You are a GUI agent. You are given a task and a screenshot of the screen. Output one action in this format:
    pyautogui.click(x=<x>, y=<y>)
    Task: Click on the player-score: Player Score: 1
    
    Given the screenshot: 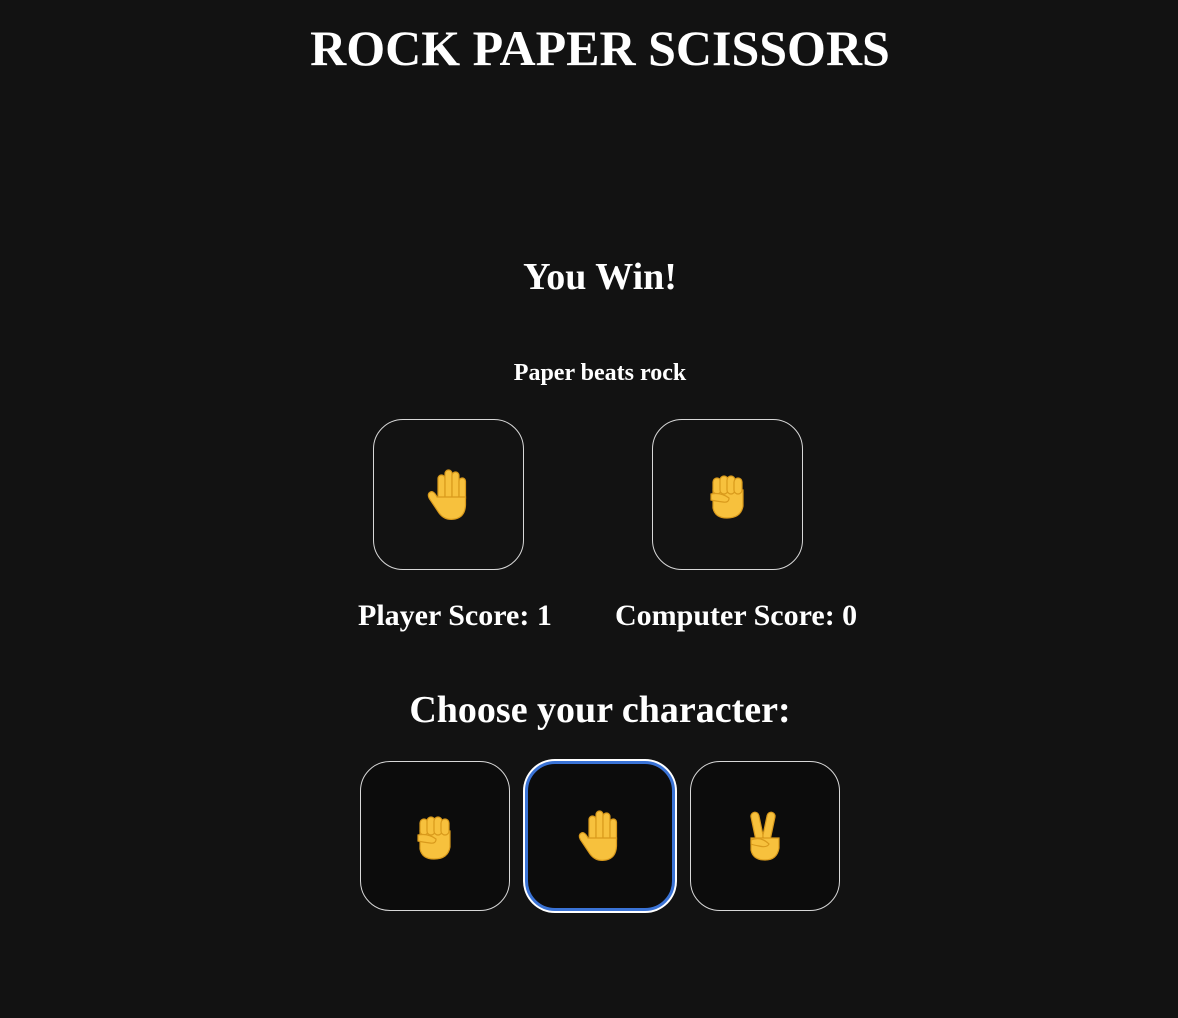 What is the action you would take?
    pyautogui.click(x=455, y=615)
    